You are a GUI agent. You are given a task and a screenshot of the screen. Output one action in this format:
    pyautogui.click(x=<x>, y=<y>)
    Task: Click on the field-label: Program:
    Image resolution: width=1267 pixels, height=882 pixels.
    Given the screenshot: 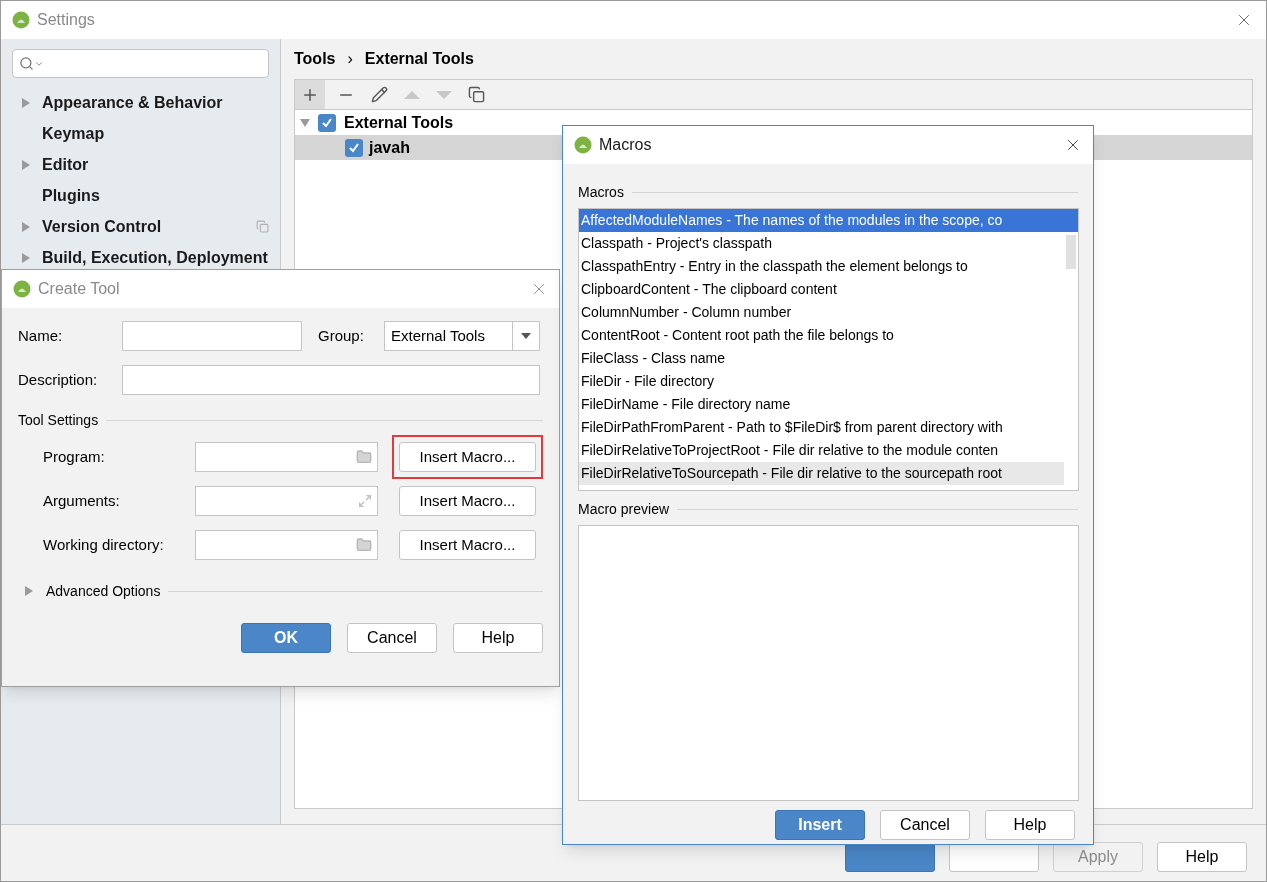 What is the action you would take?
    pyautogui.click(x=74, y=456)
    